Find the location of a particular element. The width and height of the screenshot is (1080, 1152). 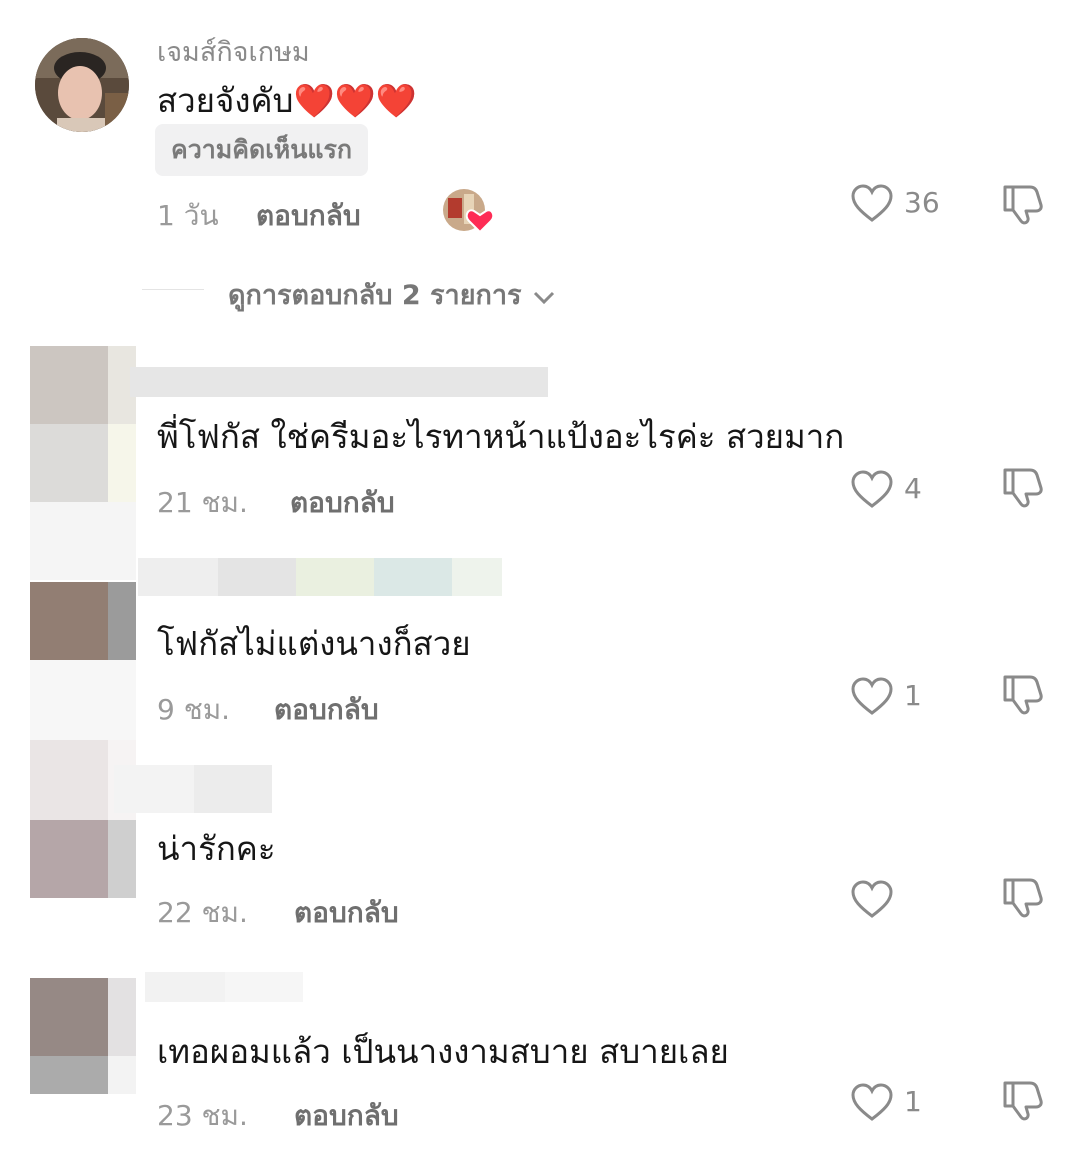

comment-text: น่ารักคะ is located at coordinates (216, 848).